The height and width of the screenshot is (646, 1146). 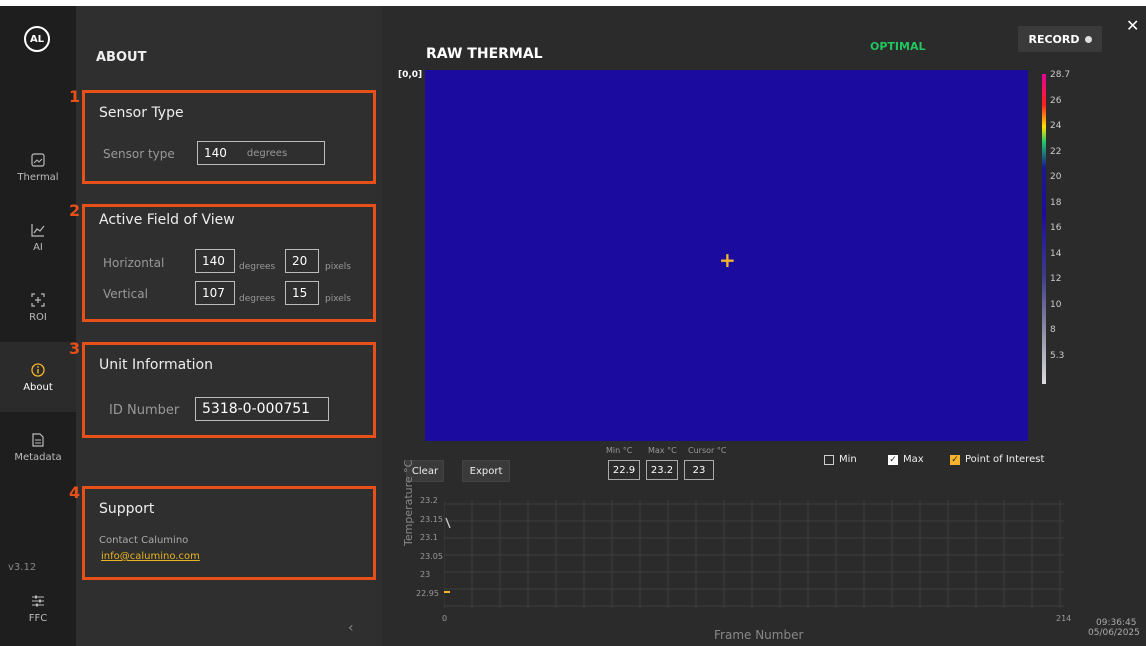 What do you see at coordinates (38, 387) in the screenshot?
I see `nav-label-about: About` at bounding box center [38, 387].